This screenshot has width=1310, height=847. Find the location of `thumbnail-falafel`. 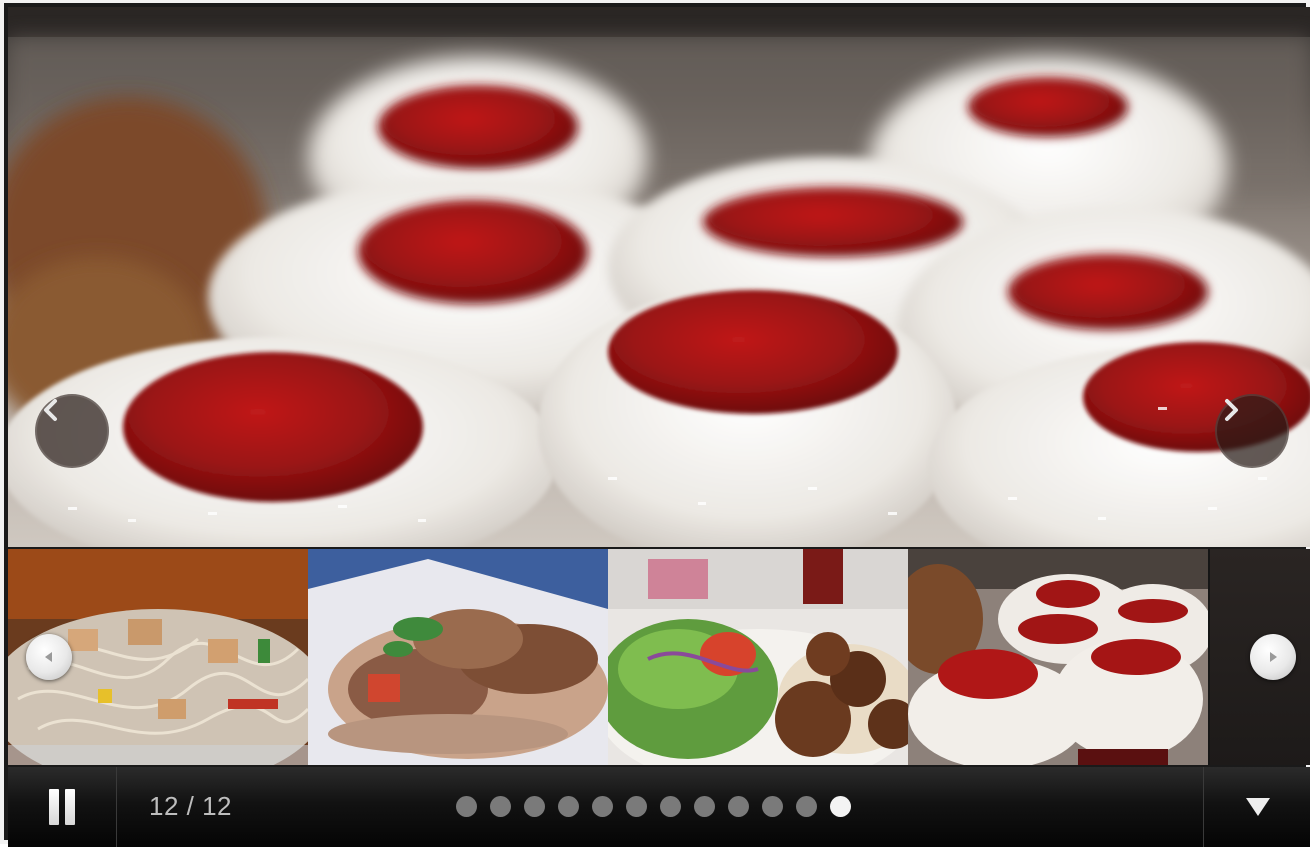

thumbnail-falafel is located at coordinates (758, 657).